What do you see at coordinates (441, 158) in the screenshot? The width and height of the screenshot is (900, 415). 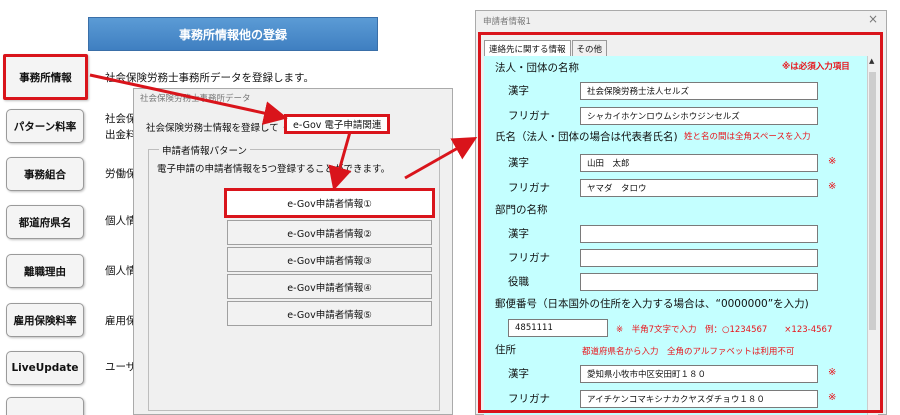 I see `arrow-to-form` at bounding box center [441, 158].